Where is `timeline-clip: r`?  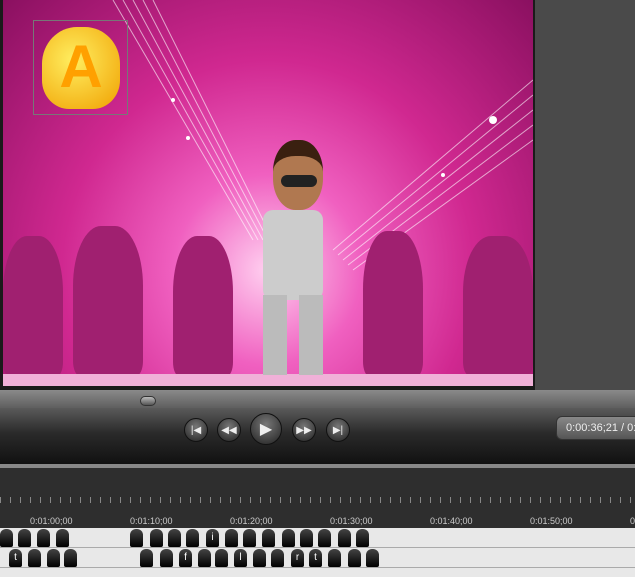 timeline-clip: r is located at coordinates (297, 558).